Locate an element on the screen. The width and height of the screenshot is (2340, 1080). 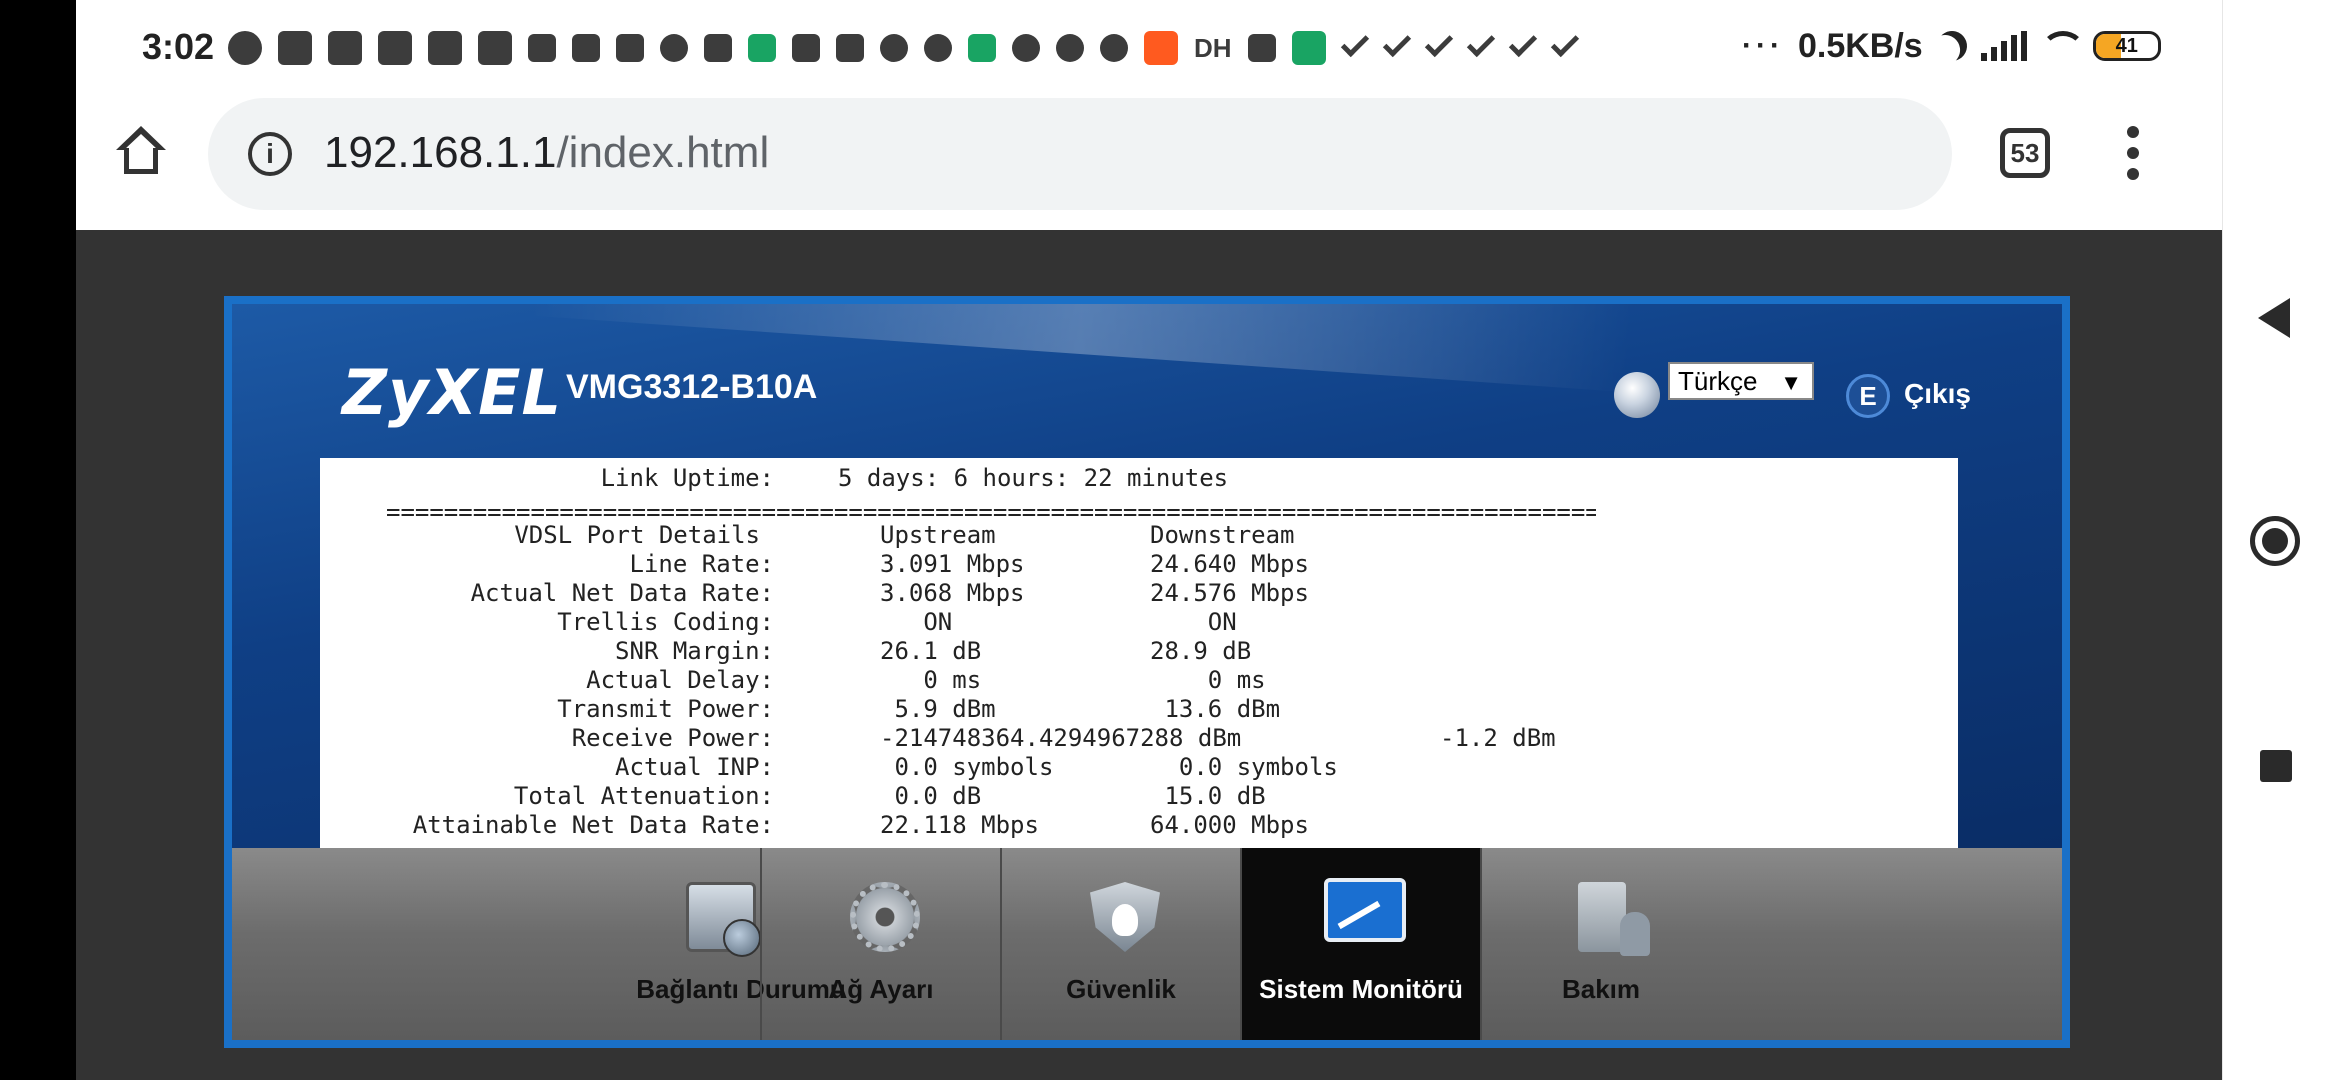
moon-icon is located at coordinates (1951, 46).